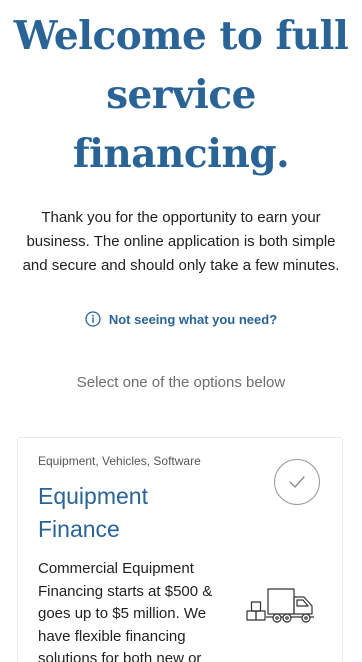  What do you see at coordinates (93, 319) in the screenshot?
I see `info-icon` at bounding box center [93, 319].